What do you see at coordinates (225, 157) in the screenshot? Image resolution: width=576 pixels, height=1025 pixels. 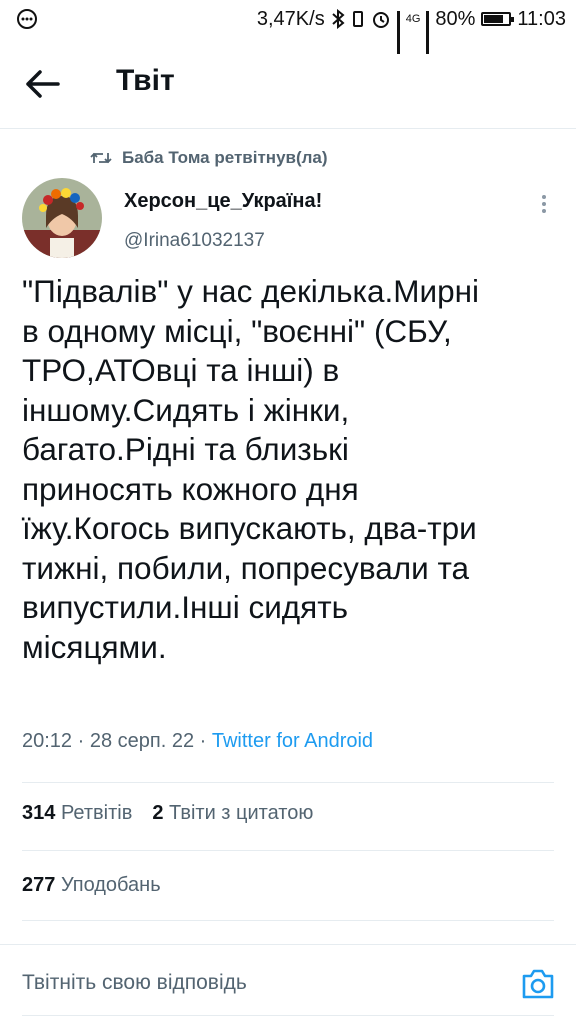 I see `retweeted-by-label: Баба Тома ретвітнув(ла)` at bounding box center [225, 157].